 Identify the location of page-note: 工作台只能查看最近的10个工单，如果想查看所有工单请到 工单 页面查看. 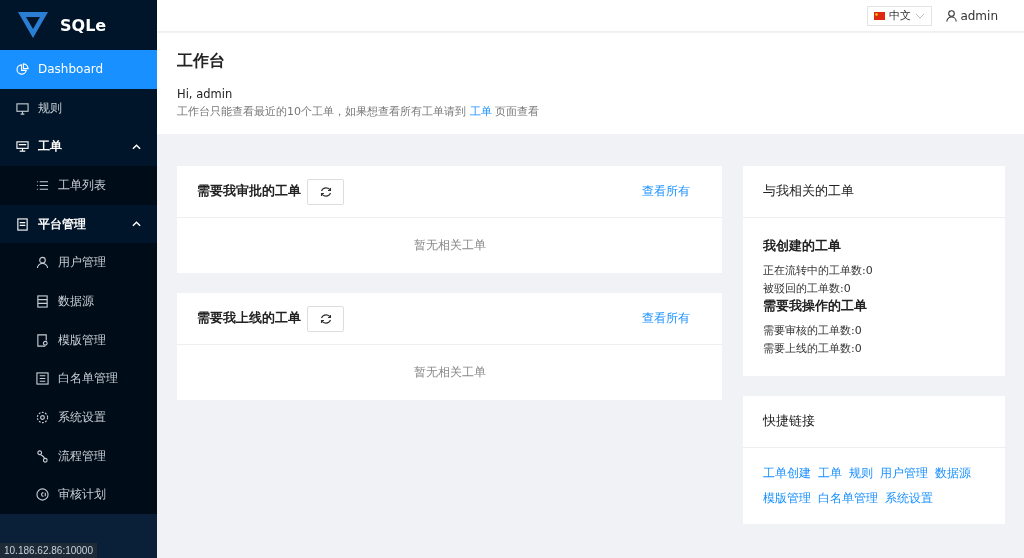
(358, 112).